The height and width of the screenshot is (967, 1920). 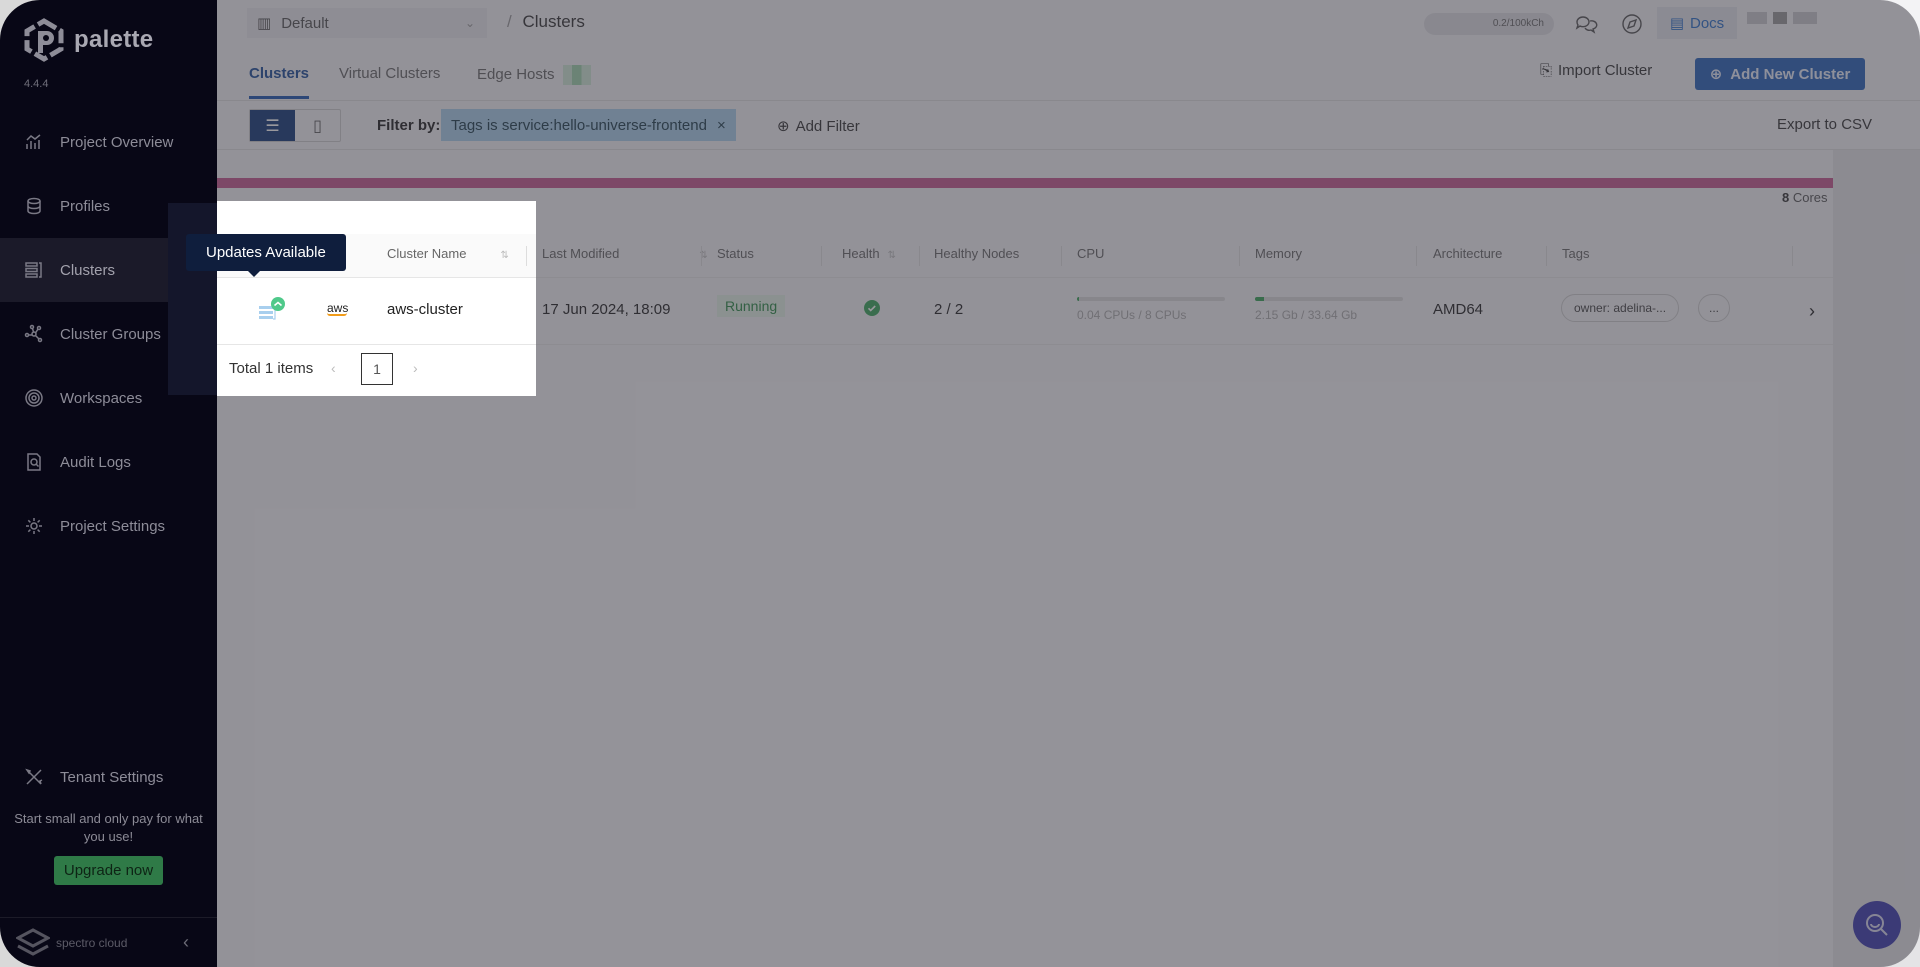 I want to click on next-page-button: ›, so click(x=415, y=368).